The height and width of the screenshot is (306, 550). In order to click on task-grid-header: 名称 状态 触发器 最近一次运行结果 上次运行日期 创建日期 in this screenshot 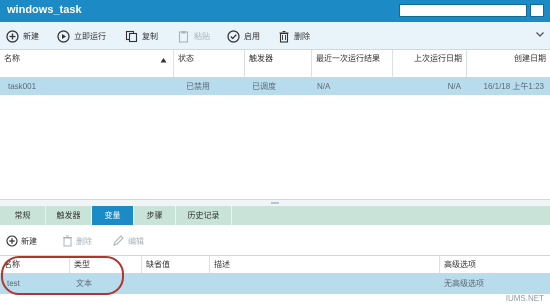, I will do `click(275, 64)`.